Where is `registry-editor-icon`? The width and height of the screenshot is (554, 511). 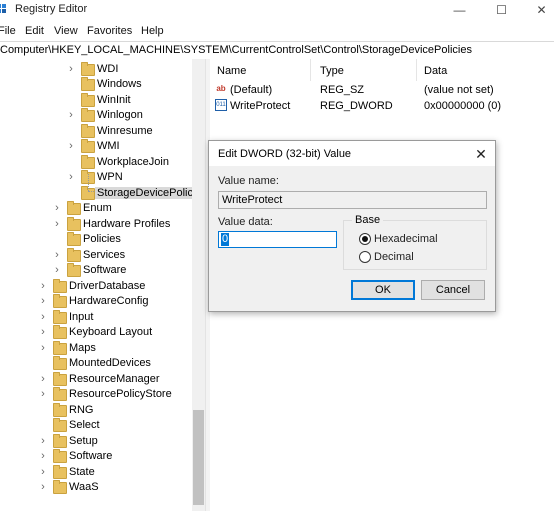
registry-editor-icon is located at coordinates (3, 9).